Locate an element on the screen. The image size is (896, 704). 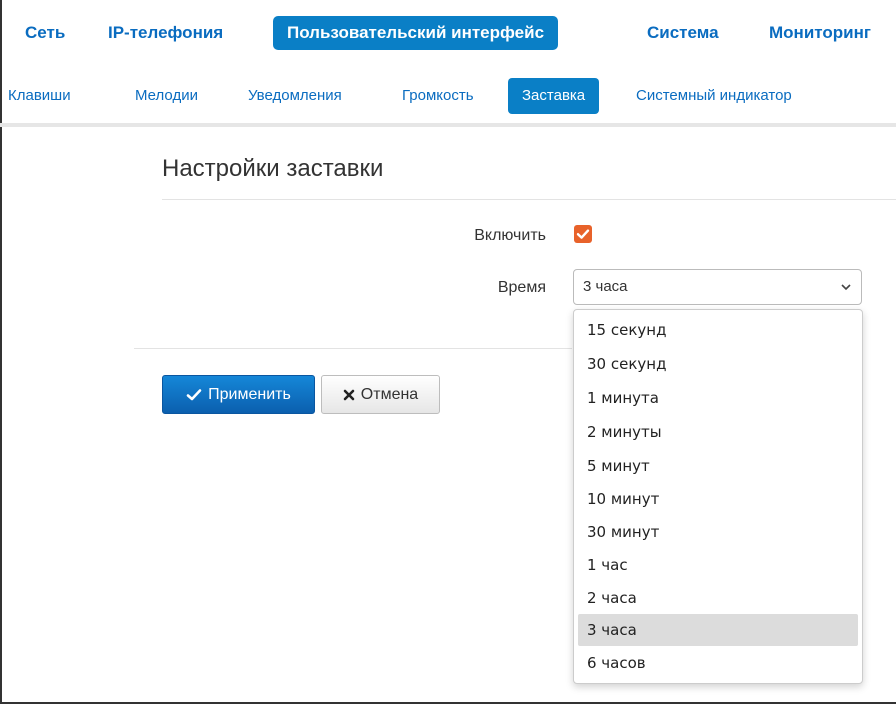
sub-nav-item-volume: Громкость is located at coordinates (438, 96).